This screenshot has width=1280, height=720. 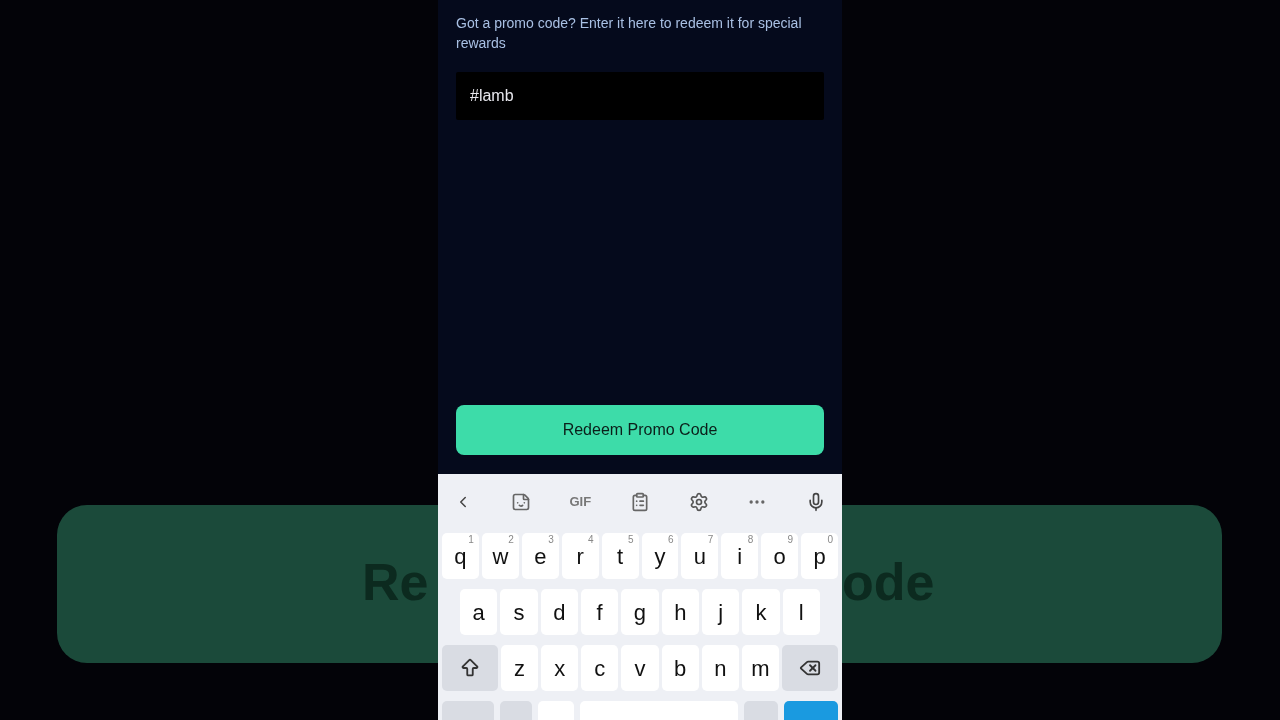 What do you see at coordinates (801, 612) in the screenshot?
I see `letter-key: l` at bounding box center [801, 612].